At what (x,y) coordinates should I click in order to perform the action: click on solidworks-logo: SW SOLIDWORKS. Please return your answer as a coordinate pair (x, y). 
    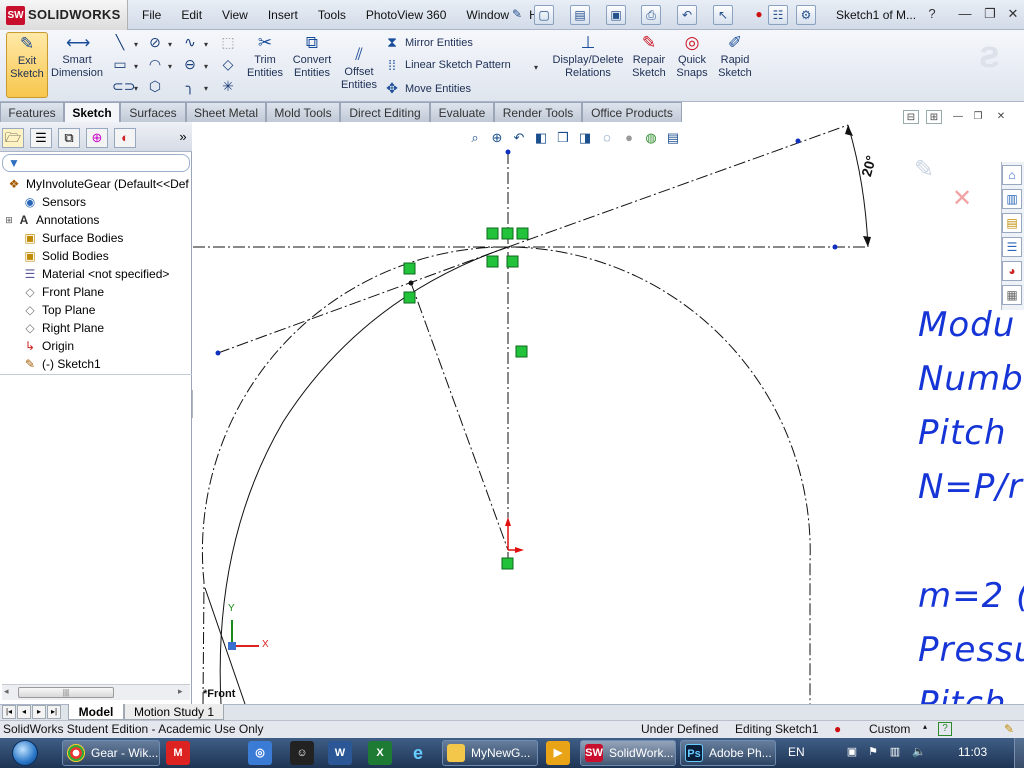
    Looking at the image, I should click on (64, 15).